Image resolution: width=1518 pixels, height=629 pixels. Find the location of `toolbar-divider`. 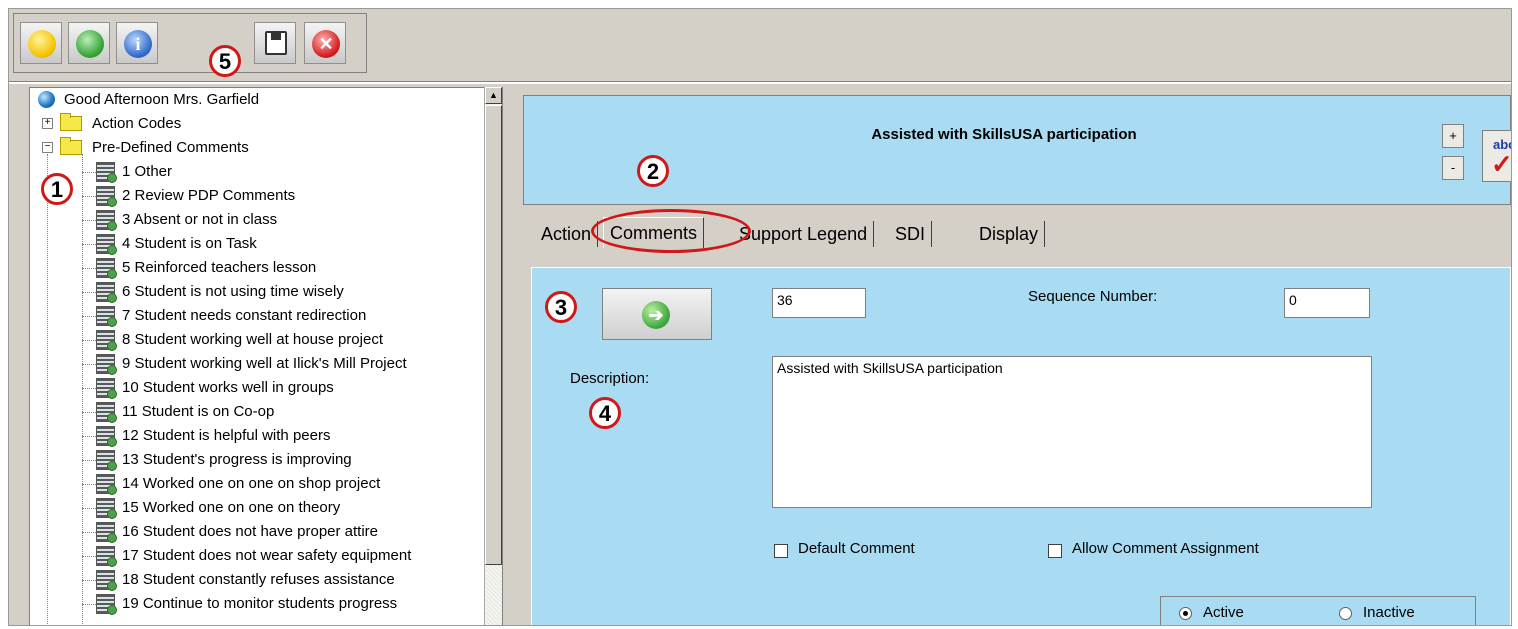

toolbar-divider is located at coordinates (760, 82).